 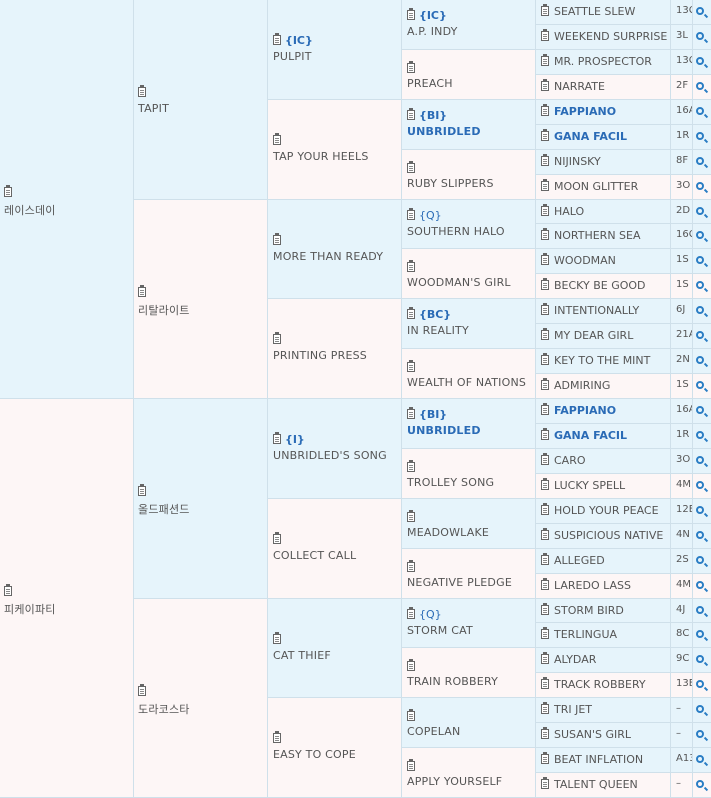 What do you see at coordinates (454, 781) in the screenshot?
I see `horse-name: APPLY YOURSELF` at bounding box center [454, 781].